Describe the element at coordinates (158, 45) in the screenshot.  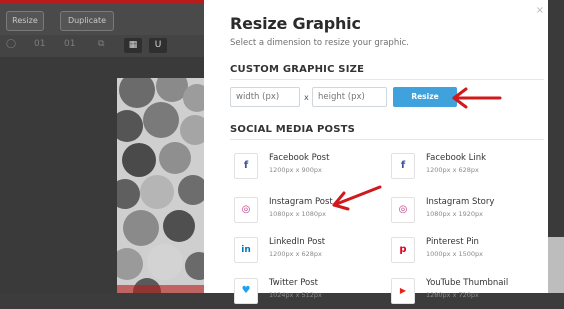
I see `magnet-tool-icon: U` at that location.